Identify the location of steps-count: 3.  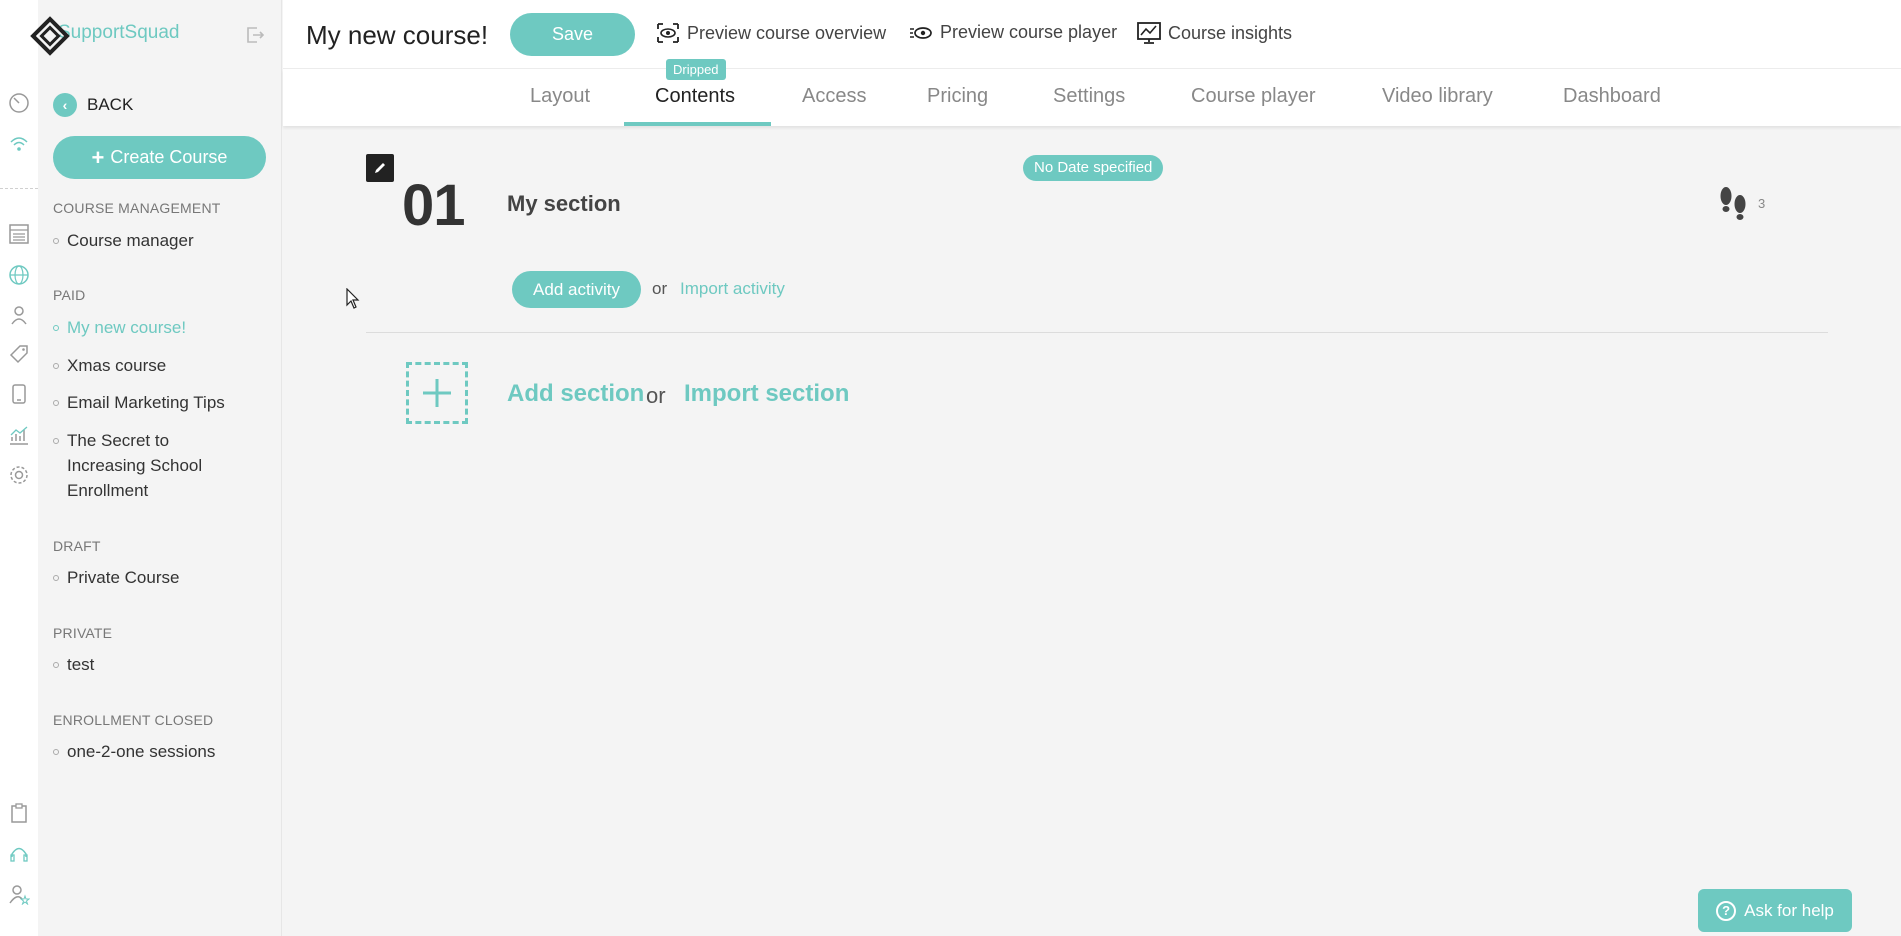
(1762, 203).